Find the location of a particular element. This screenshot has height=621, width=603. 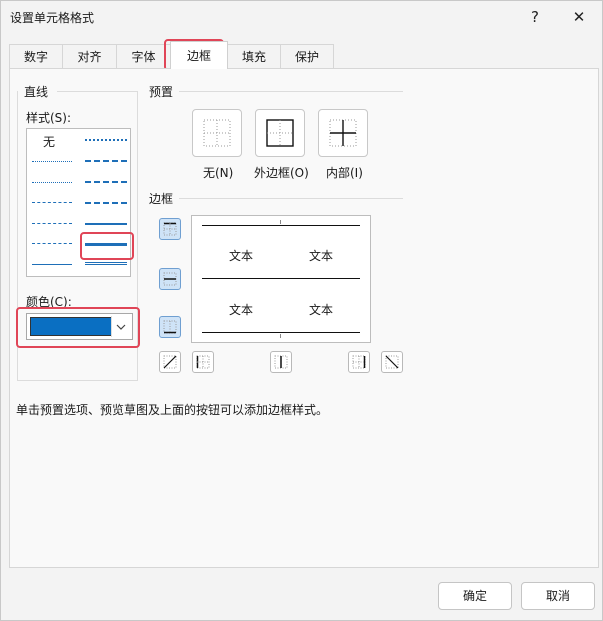

help-button: ? is located at coordinates (535, 17).